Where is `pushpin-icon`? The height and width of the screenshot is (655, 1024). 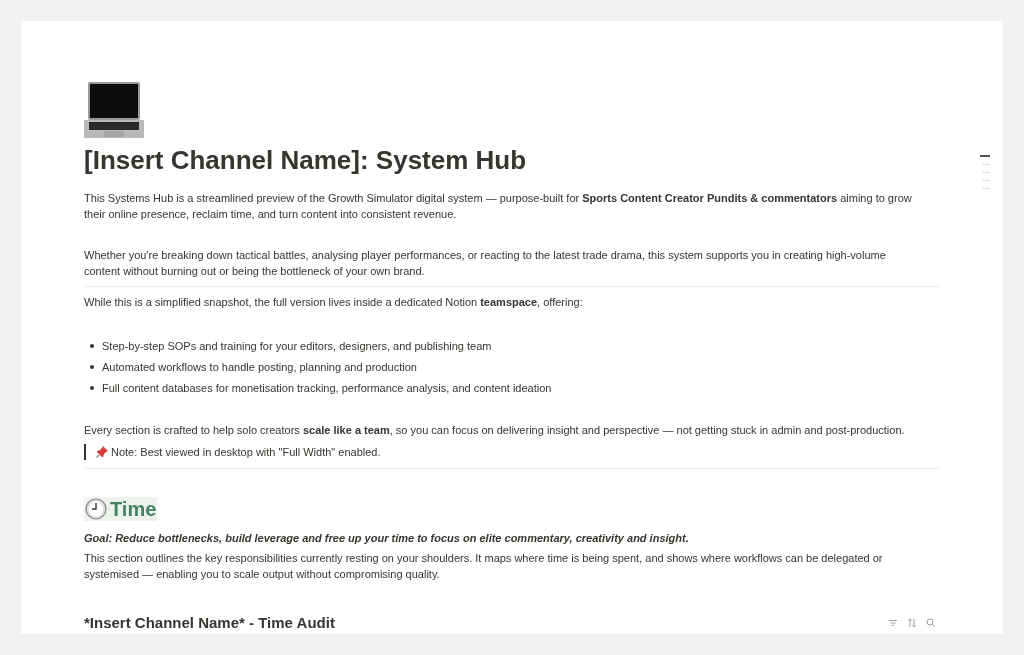
pushpin-icon is located at coordinates (102, 452).